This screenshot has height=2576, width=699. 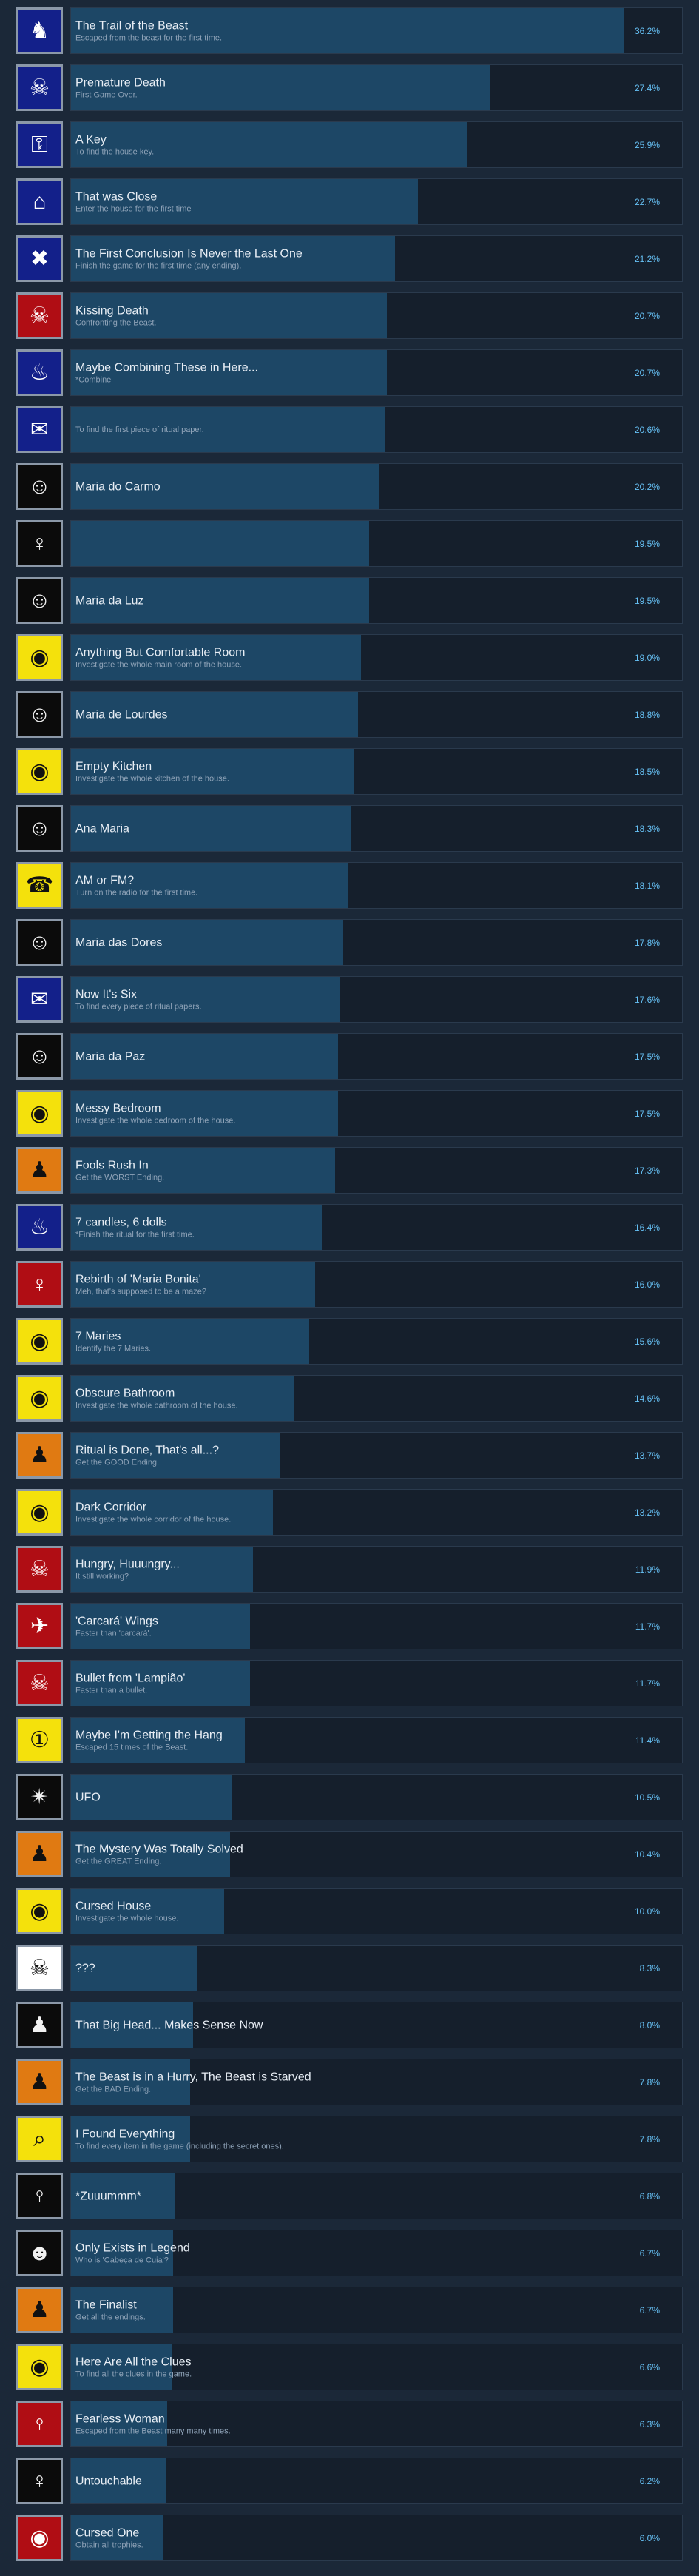 I want to click on achievement-title: That was Close, so click(x=116, y=196).